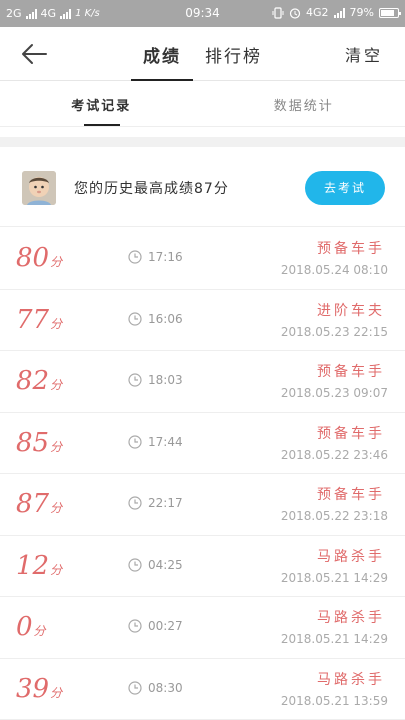 Image resolution: width=405 pixels, height=720 pixels. I want to click on tab-ranking: 排行榜, so click(233, 54).